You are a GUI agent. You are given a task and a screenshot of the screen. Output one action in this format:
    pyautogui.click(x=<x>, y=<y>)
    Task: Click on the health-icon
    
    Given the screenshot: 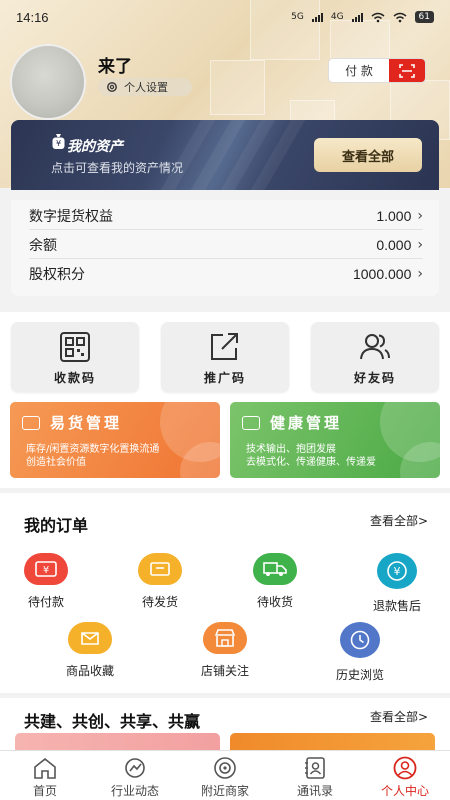 What is the action you would take?
    pyautogui.click(x=251, y=422)
    